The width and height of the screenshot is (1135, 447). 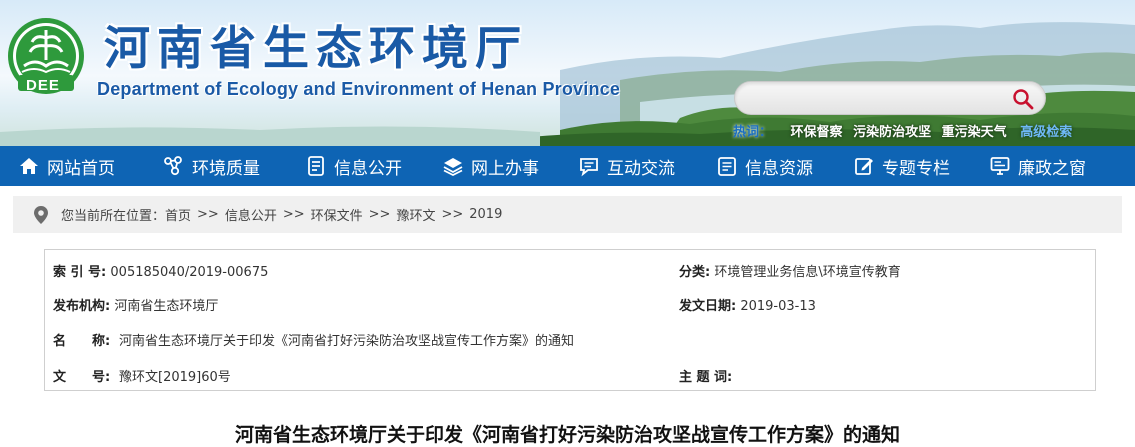 I want to click on search-box, so click(x=890, y=98).